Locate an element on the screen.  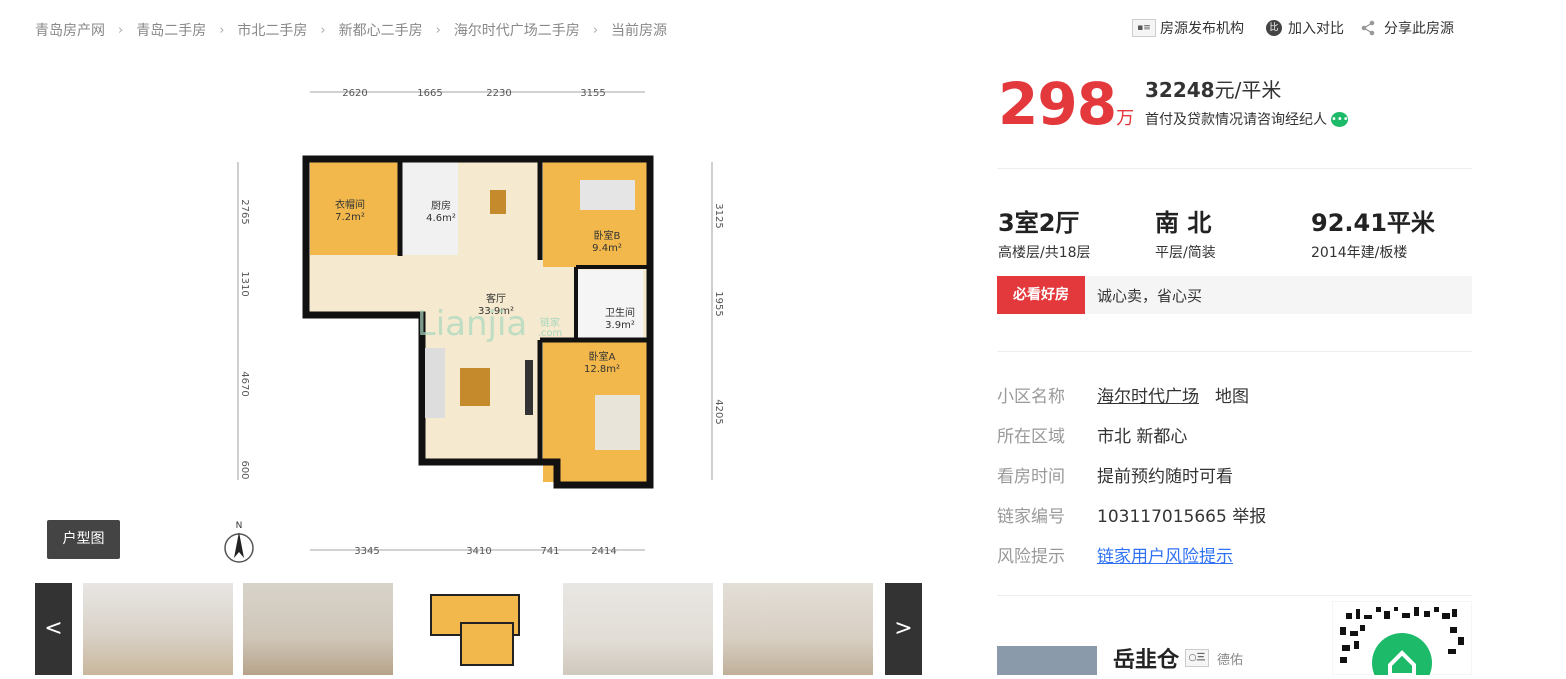
compare-button: 比 加入对比 is located at coordinates (1305, 28).